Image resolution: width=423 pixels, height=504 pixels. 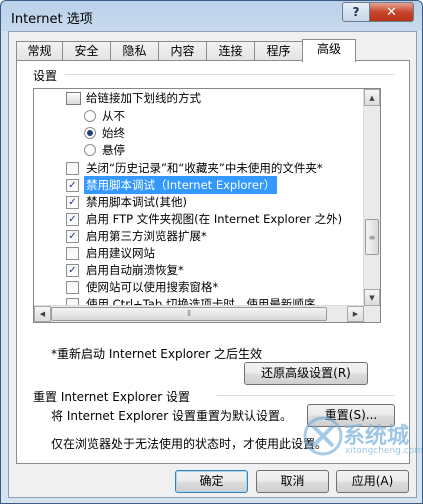 I want to click on scroll-up-icon: ▲, so click(x=372, y=97).